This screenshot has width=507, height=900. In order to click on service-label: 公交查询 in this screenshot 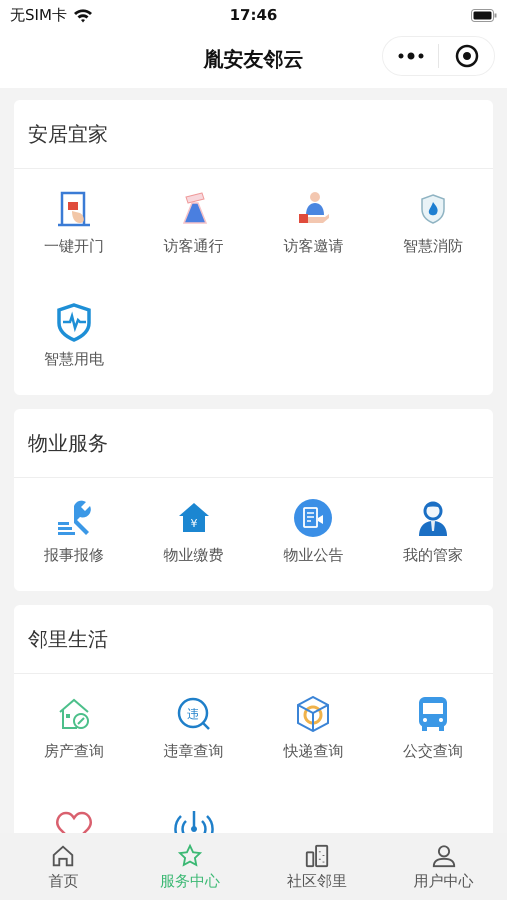, I will do `click(433, 751)`.